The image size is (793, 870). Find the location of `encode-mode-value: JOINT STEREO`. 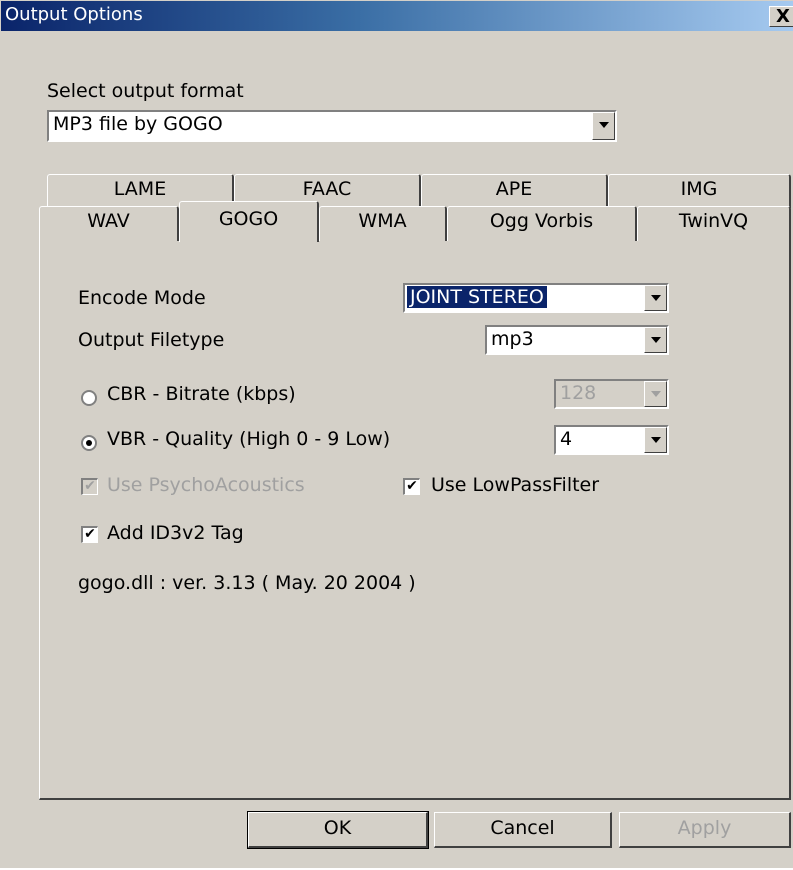

encode-mode-value: JOINT STEREO is located at coordinates (477, 297).